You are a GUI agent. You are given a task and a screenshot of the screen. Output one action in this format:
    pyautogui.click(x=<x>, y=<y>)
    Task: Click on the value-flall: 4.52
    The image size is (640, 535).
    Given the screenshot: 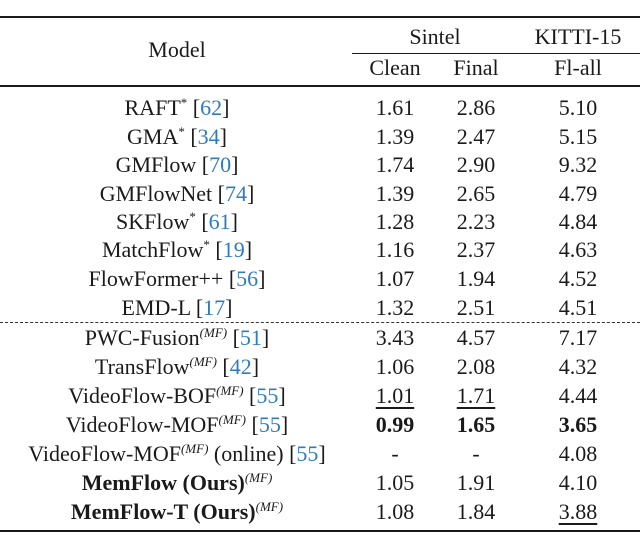 What is the action you would take?
    pyautogui.click(x=578, y=278)
    